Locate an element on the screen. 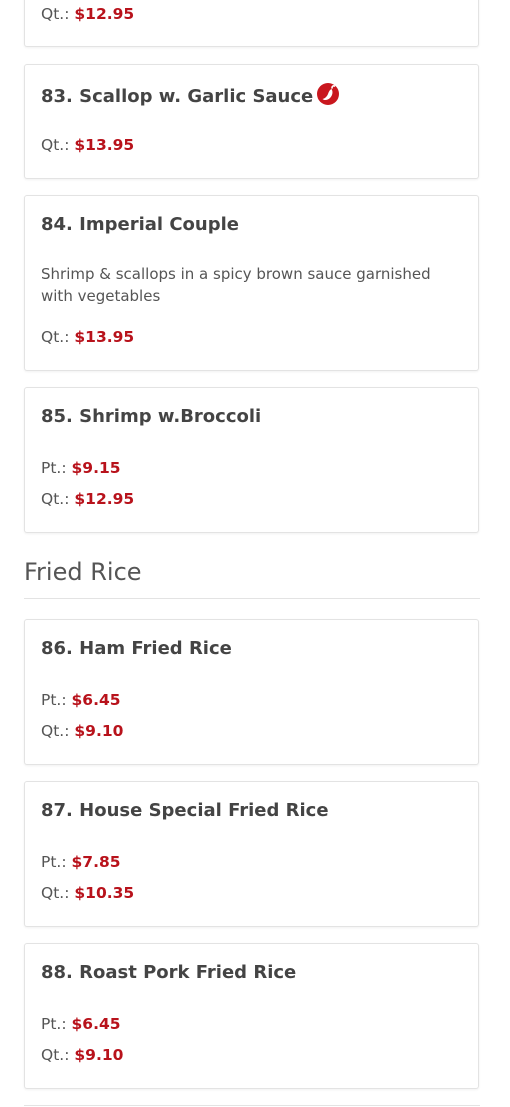  item-title: 87. House Special Fried Rice is located at coordinates (185, 810).